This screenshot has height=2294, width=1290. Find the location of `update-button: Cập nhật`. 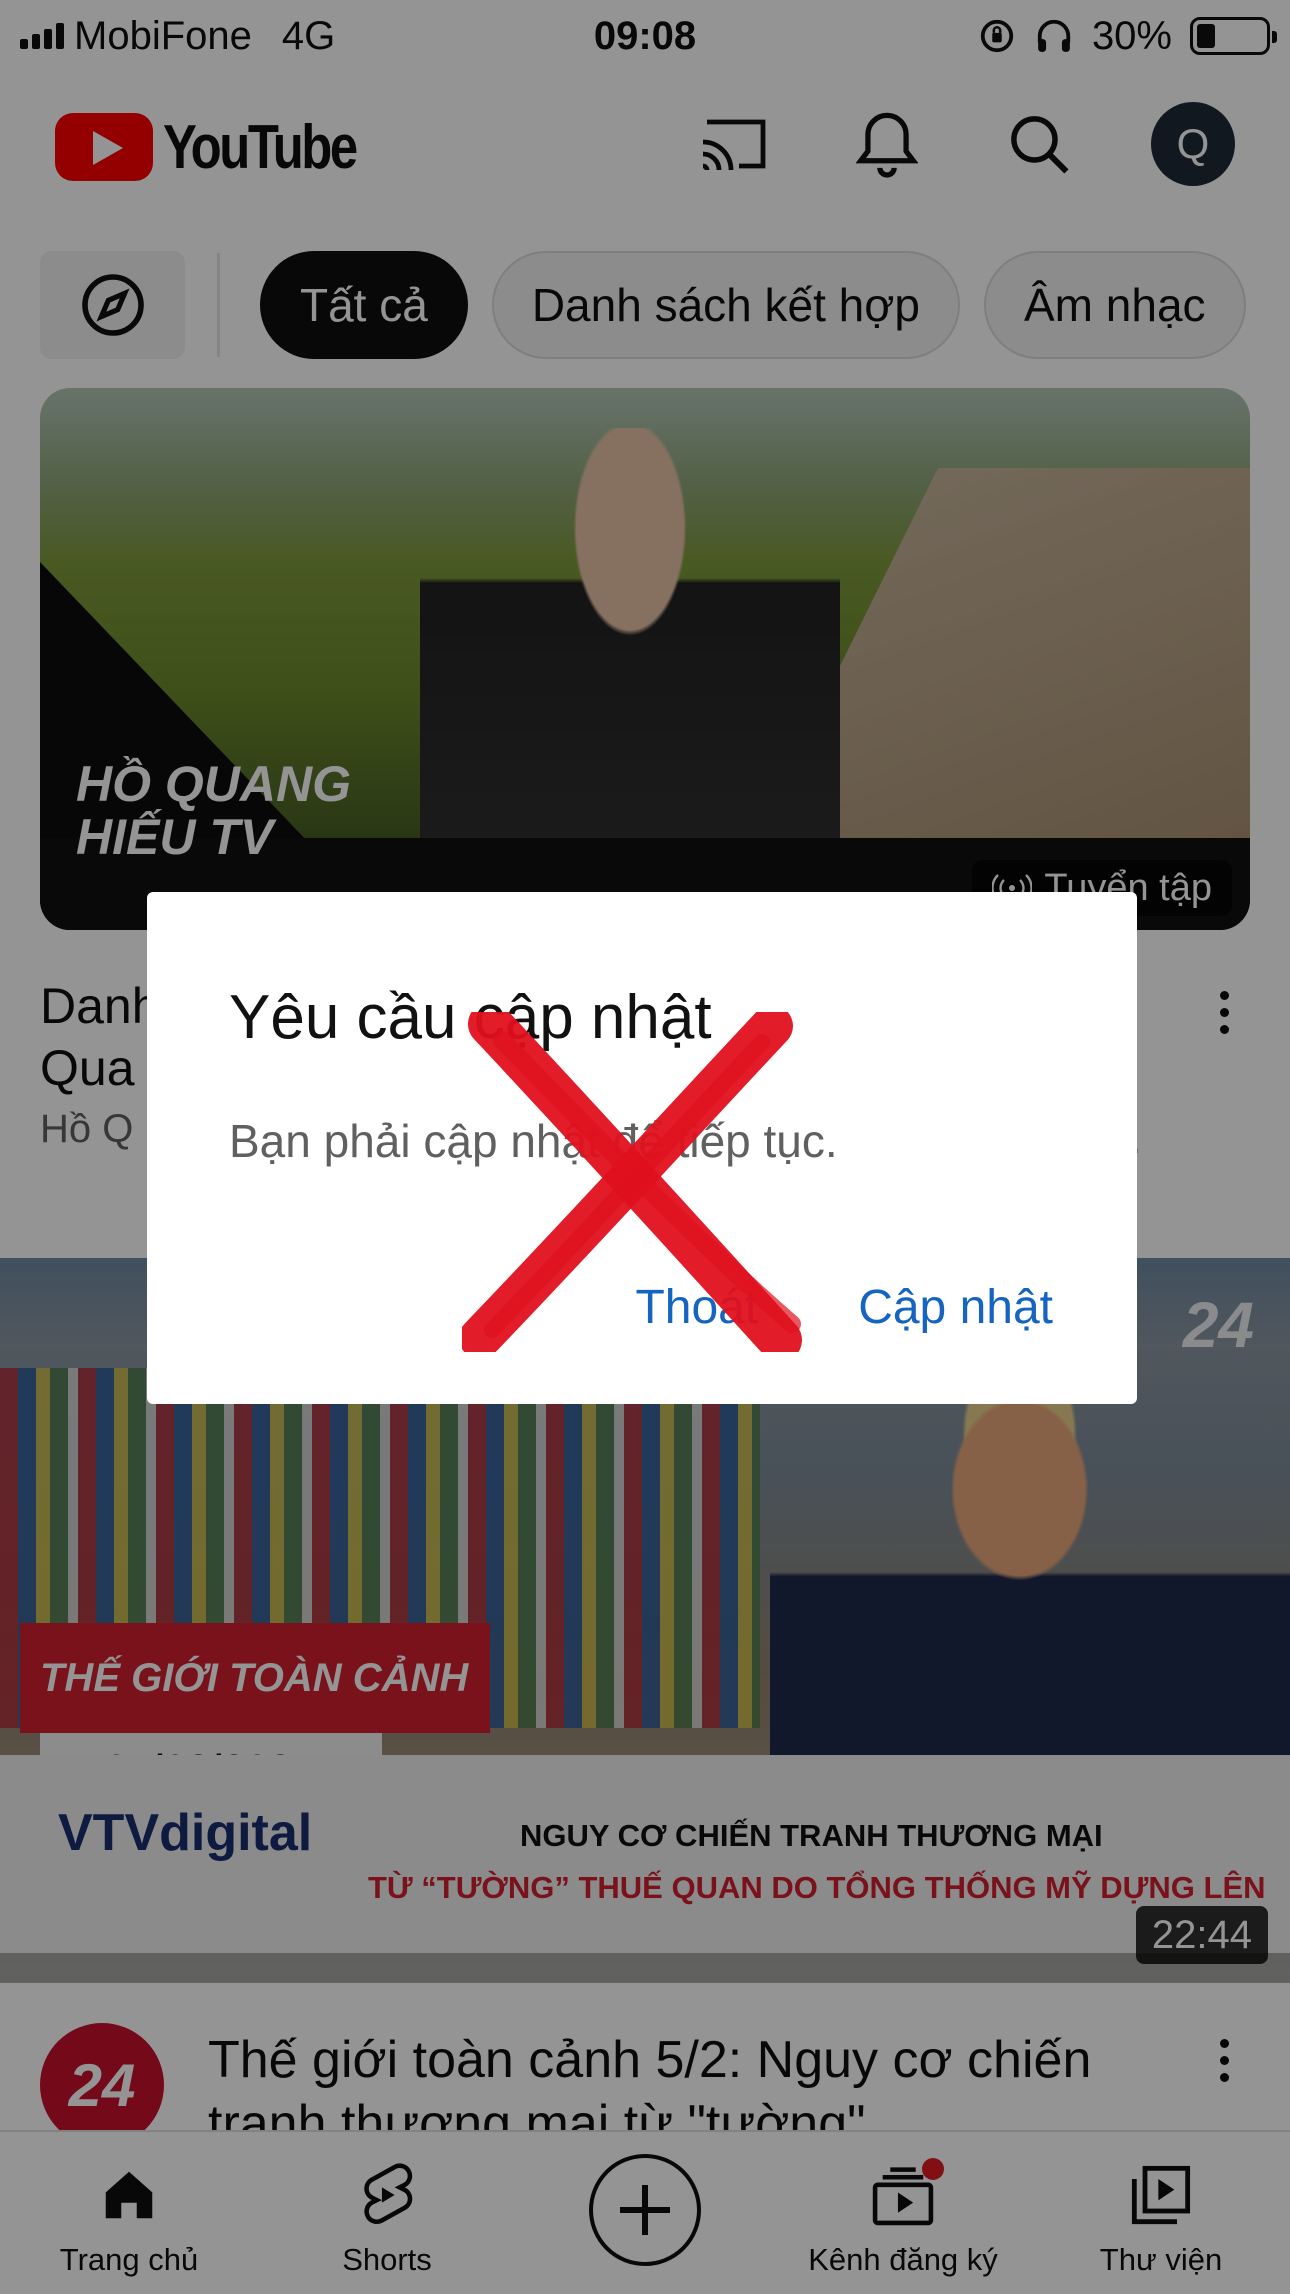

update-button: Cập nhật is located at coordinates (955, 1307).